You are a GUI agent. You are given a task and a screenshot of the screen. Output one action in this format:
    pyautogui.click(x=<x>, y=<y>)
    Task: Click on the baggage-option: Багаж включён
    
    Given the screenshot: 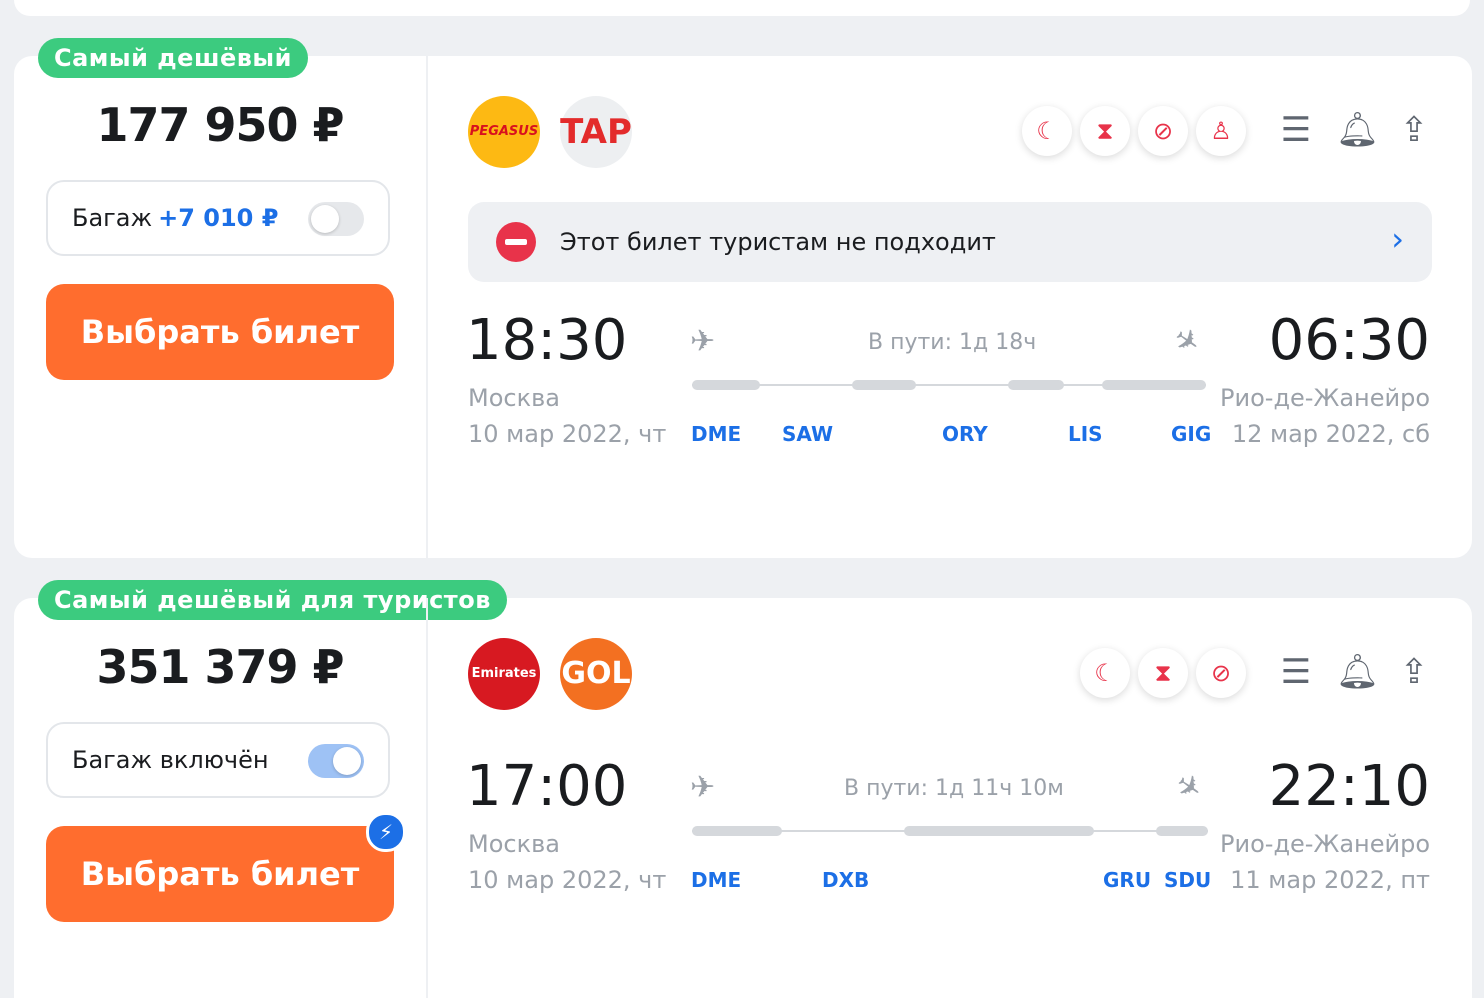 What is the action you would take?
    pyautogui.click(x=218, y=760)
    